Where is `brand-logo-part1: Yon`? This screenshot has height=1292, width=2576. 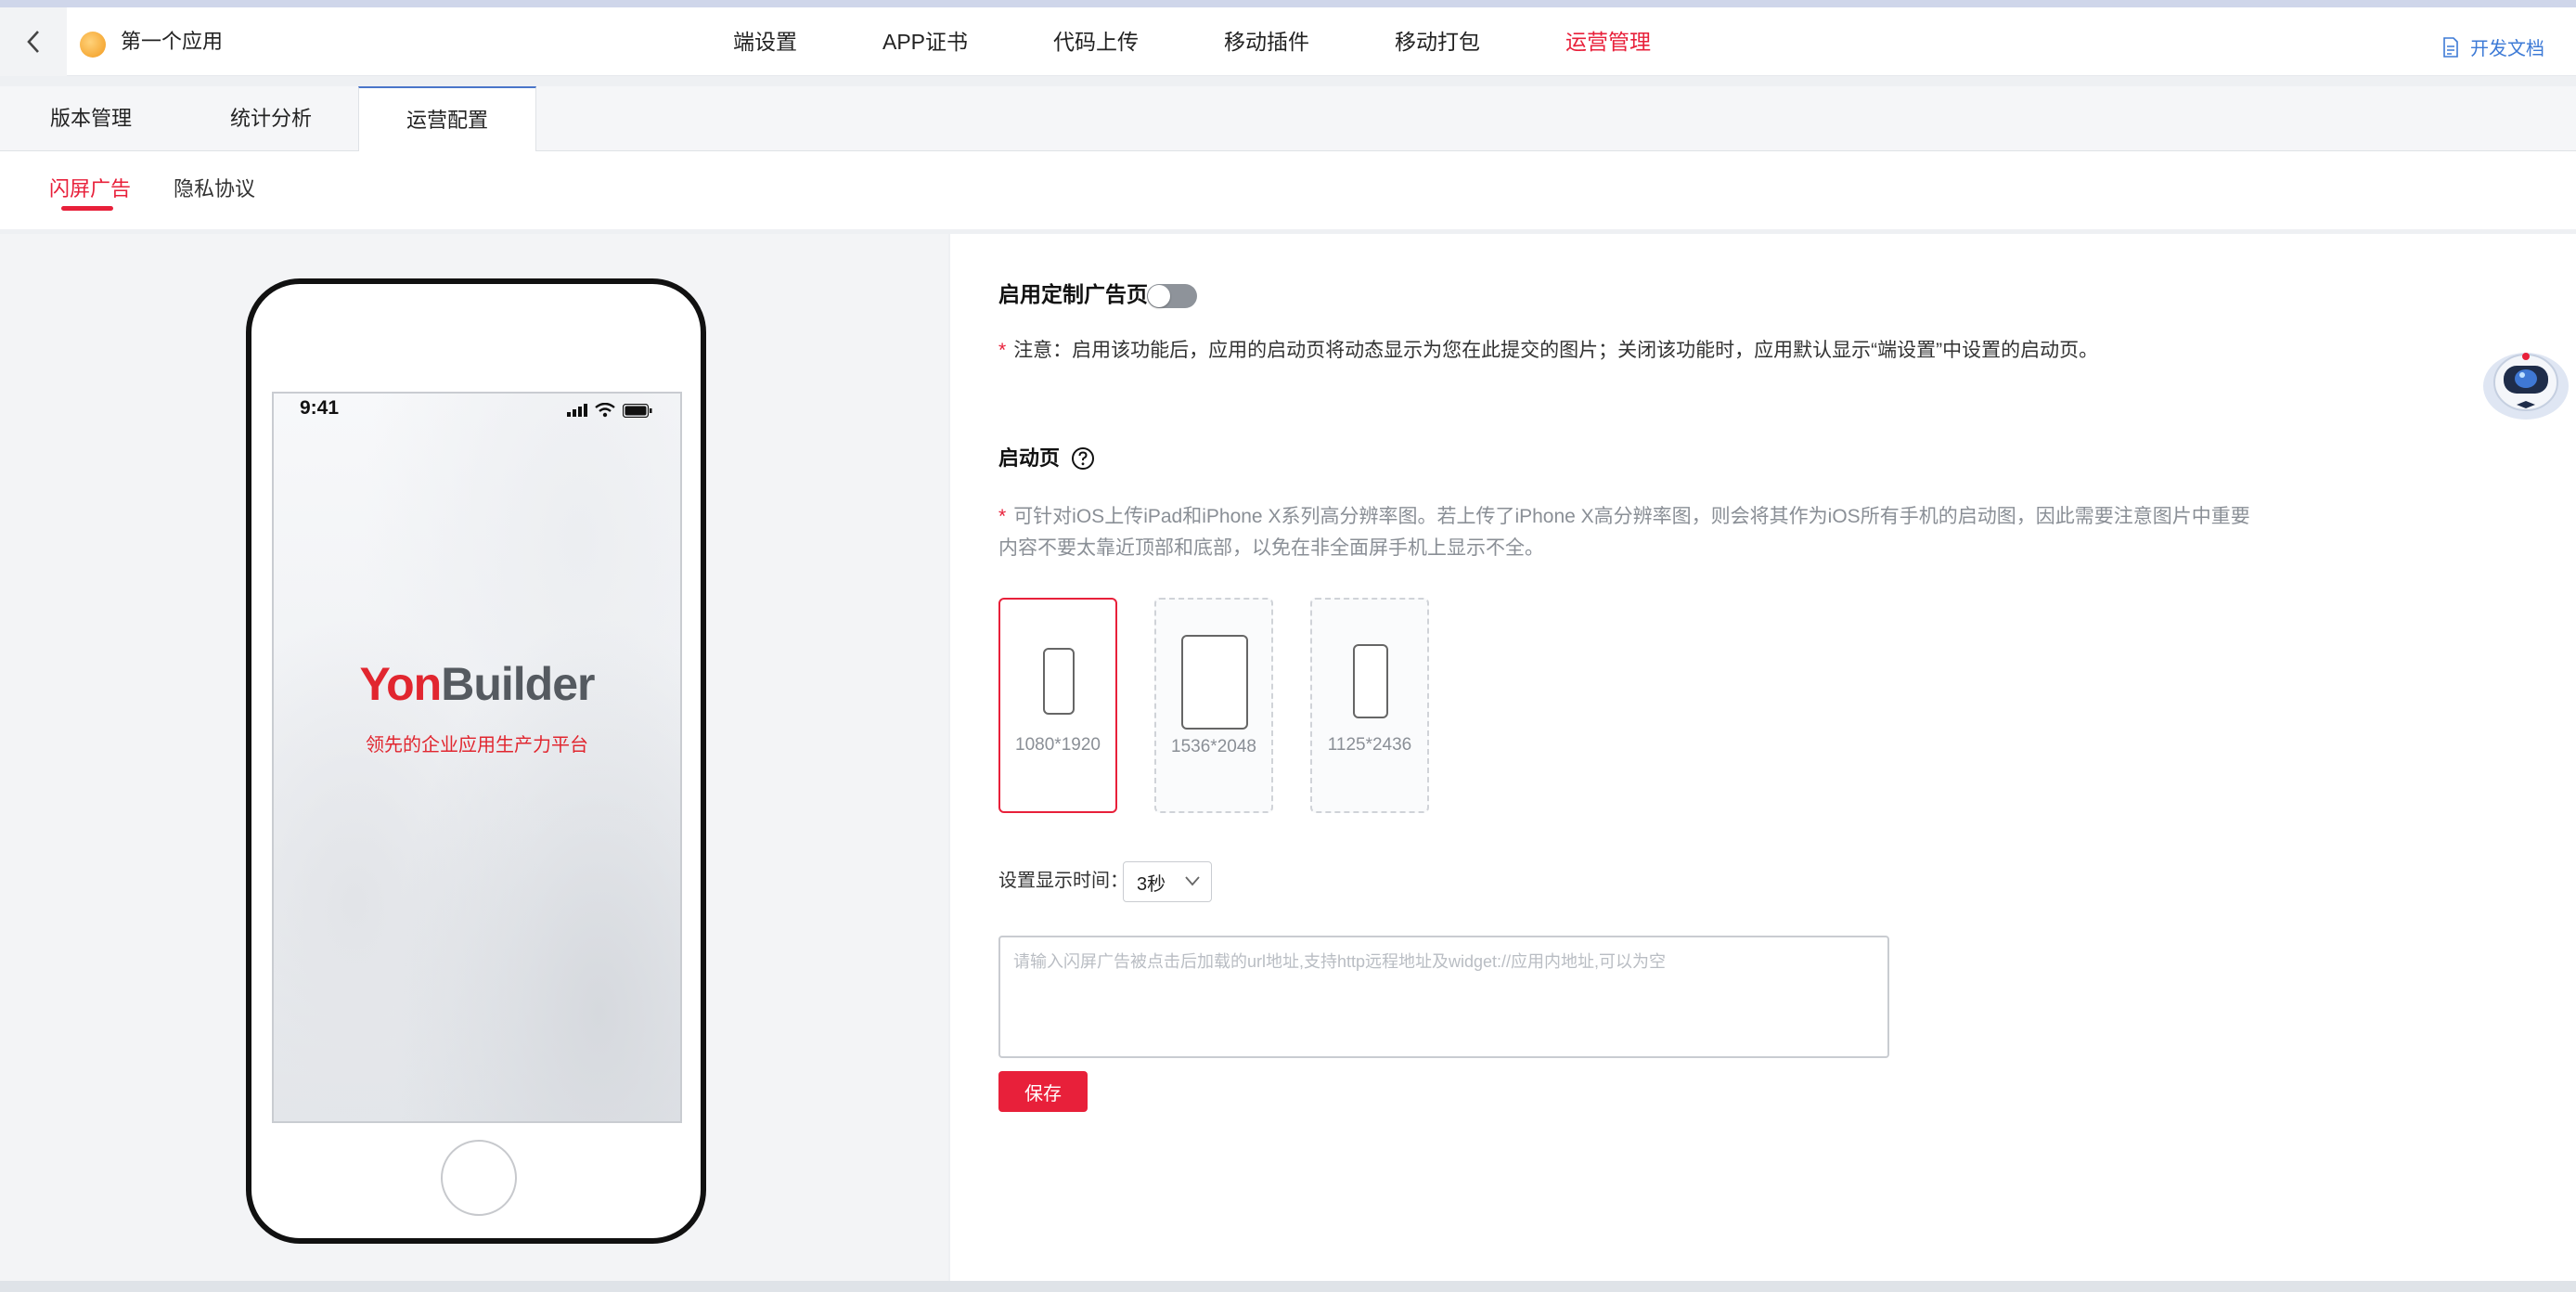
brand-logo-part1: Yon is located at coordinates (401, 684).